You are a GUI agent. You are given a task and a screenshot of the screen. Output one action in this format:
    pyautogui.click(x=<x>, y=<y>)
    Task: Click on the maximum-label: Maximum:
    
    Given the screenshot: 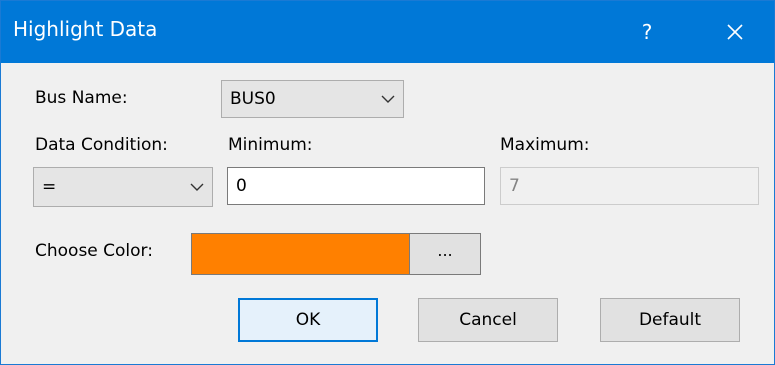 What is the action you would take?
    pyautogui.click(x=545, y=145)
    